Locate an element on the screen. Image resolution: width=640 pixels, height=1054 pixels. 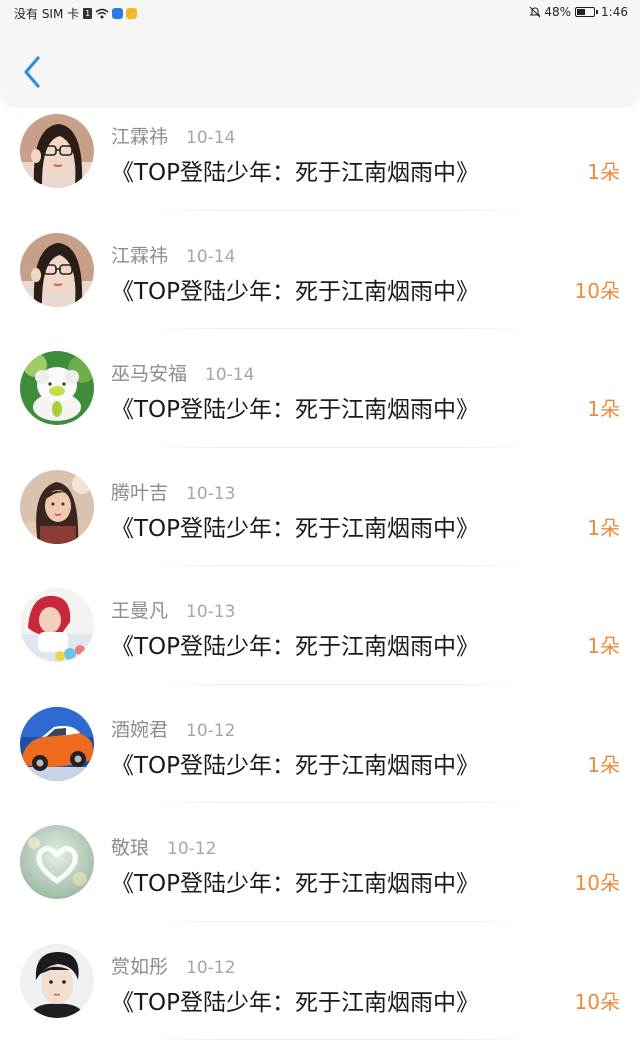
avatar-avatar-girl-red is located at coordinates (57, 625).